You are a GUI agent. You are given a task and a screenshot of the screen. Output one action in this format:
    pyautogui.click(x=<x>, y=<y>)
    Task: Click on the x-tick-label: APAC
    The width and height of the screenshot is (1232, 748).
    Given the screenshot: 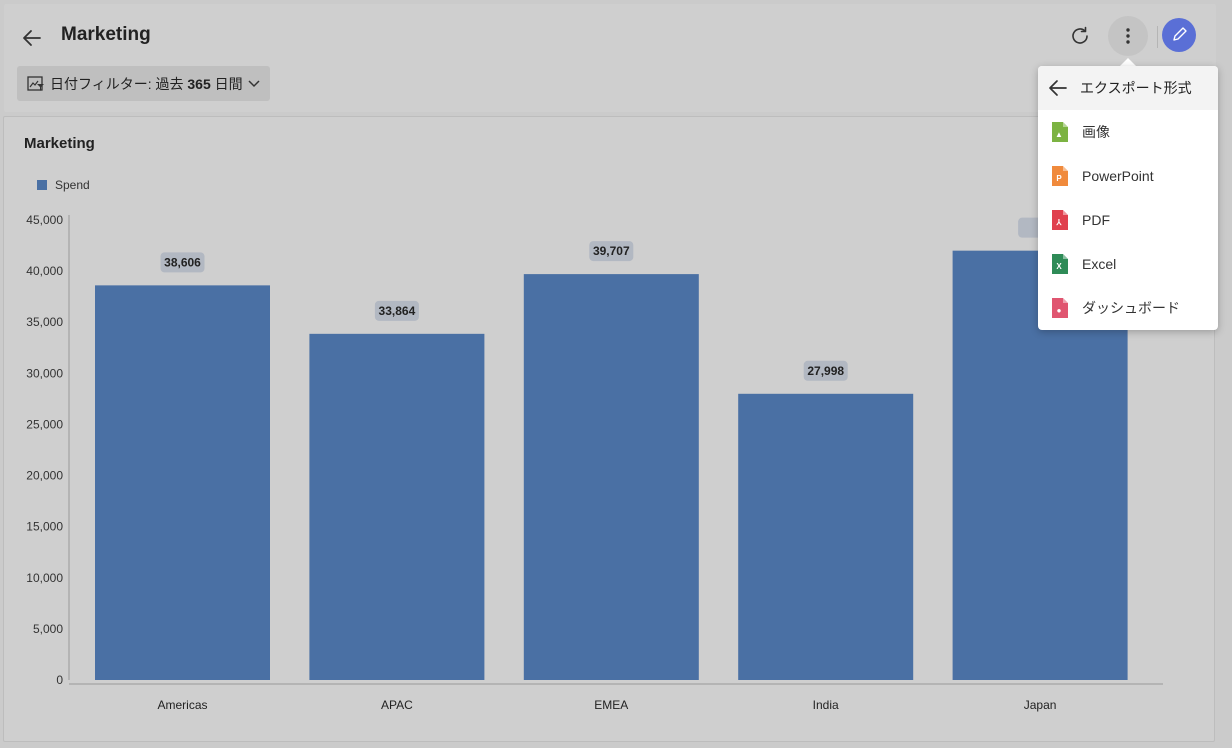 What is the action you would take?
    pyautogui.click(x=397, y=705)
    